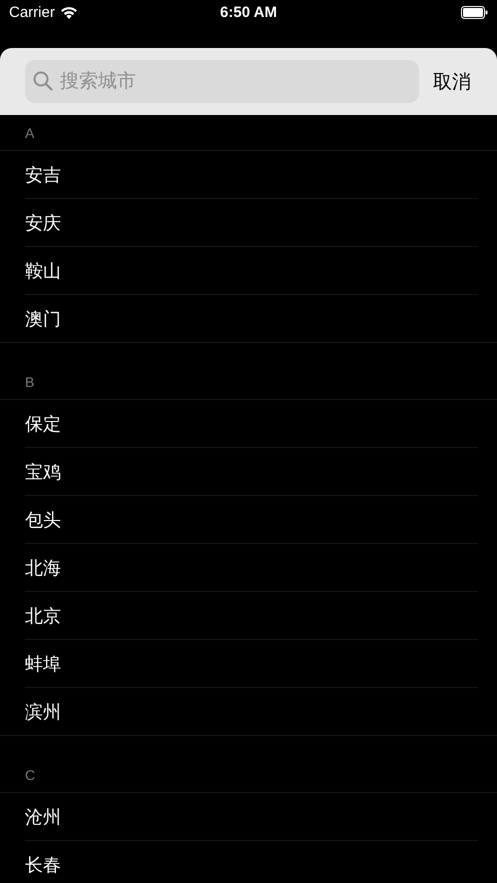 The image size is (497, 883). What do you see at coordinates (43, 81) in the screenshot?
I see `search-icon` at bounding box center [43, 81].